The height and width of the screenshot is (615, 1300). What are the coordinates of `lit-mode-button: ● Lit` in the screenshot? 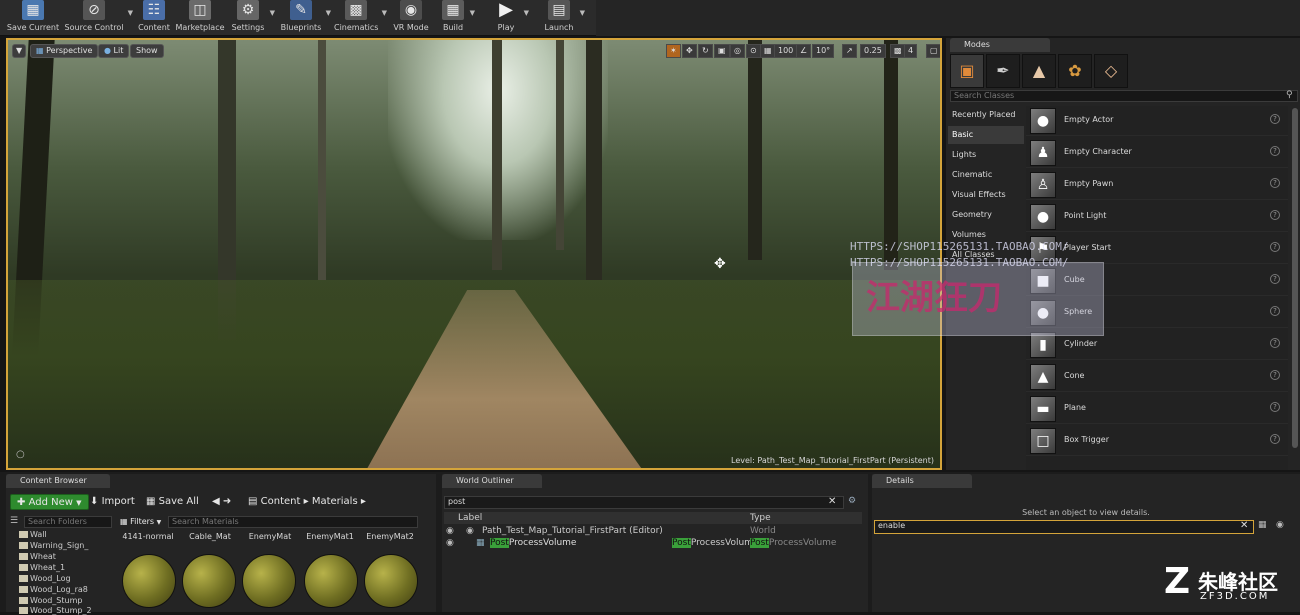 It's located at (114, 51).